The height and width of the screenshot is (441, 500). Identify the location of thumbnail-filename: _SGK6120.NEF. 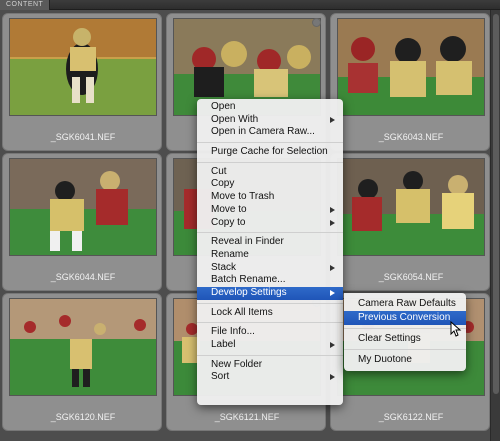
(83, 417).